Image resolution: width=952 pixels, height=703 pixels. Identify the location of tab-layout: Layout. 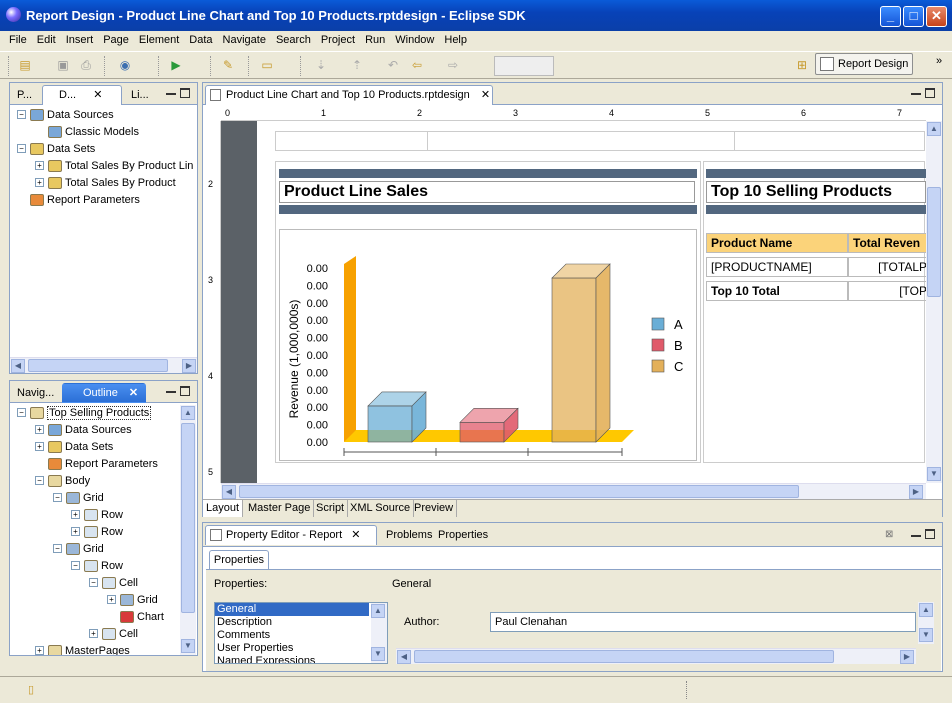
(223, 508).